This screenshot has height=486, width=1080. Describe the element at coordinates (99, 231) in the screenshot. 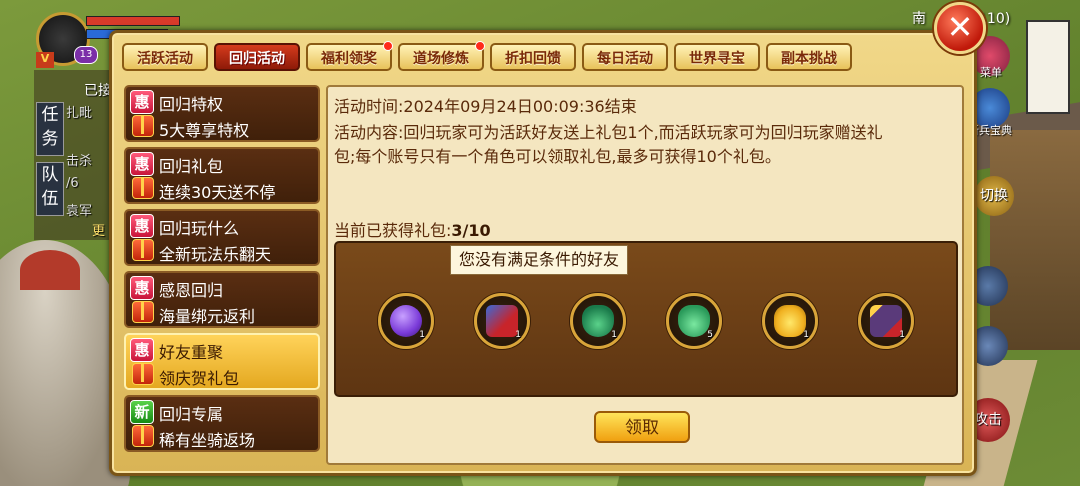

I see `quest-line: 更` at that location.